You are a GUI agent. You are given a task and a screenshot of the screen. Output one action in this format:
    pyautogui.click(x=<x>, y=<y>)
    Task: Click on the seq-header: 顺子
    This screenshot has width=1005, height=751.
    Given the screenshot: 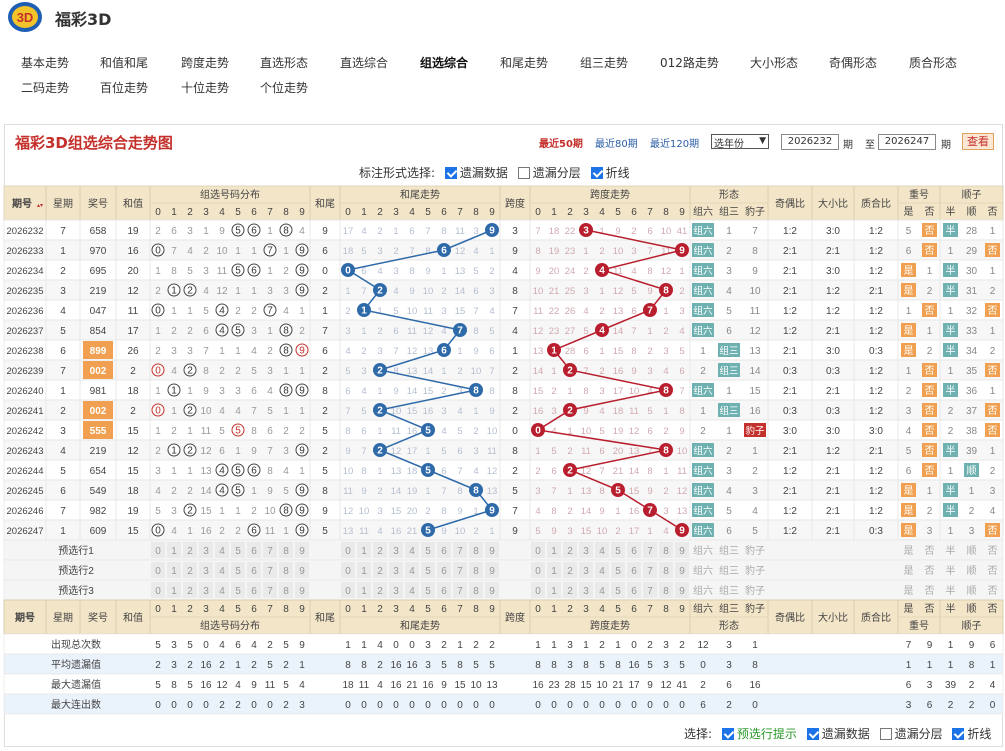 What is the action you would take?
    pyautogui.click(x=972, y=195)
    